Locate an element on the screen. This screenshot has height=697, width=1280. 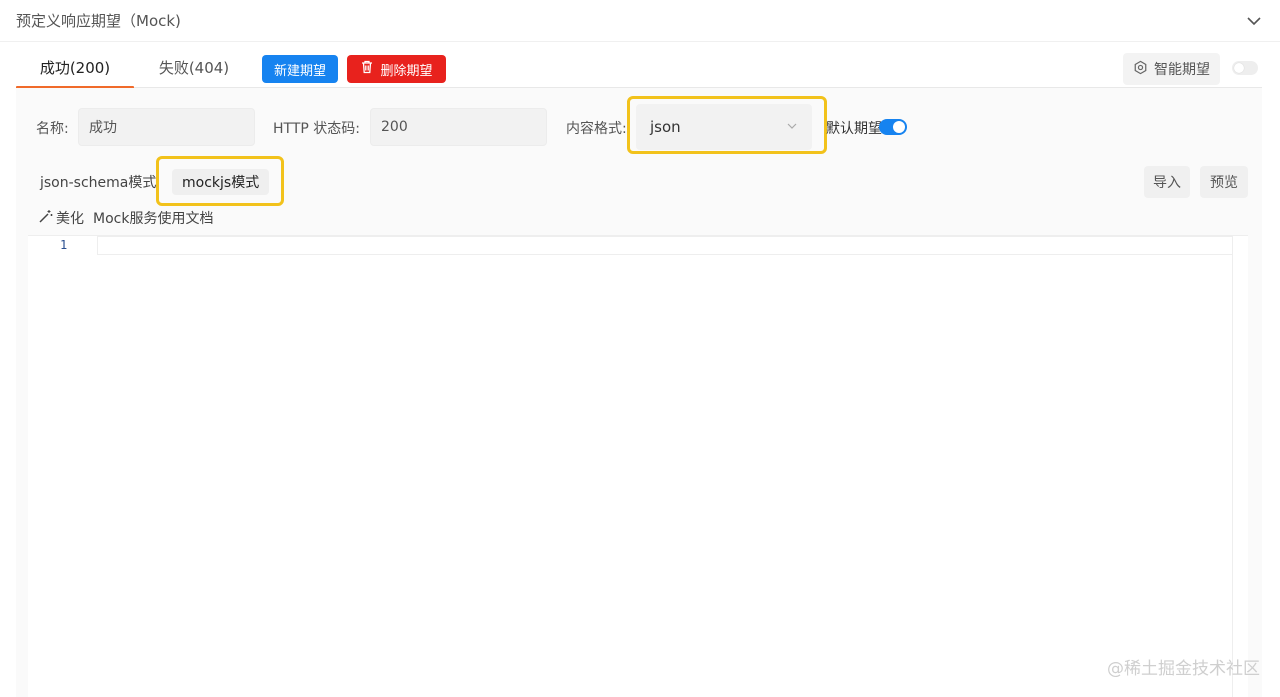
preview-button: 预览 is located at coordinates (1224, 182).